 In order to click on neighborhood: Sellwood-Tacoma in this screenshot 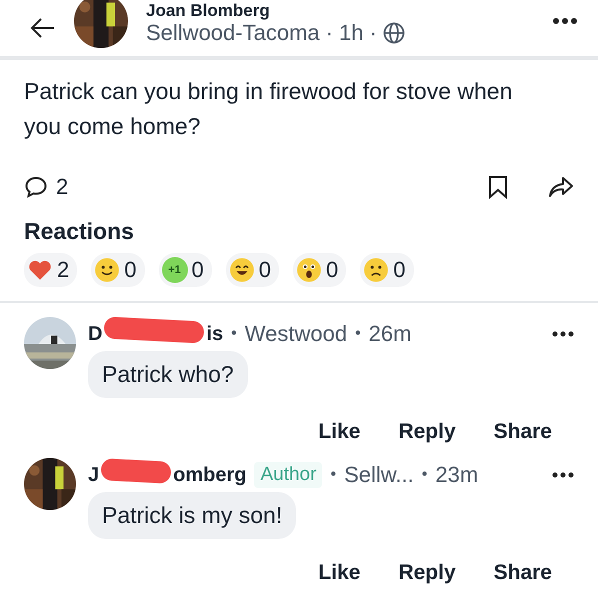, I will do `click(233, 33)`.